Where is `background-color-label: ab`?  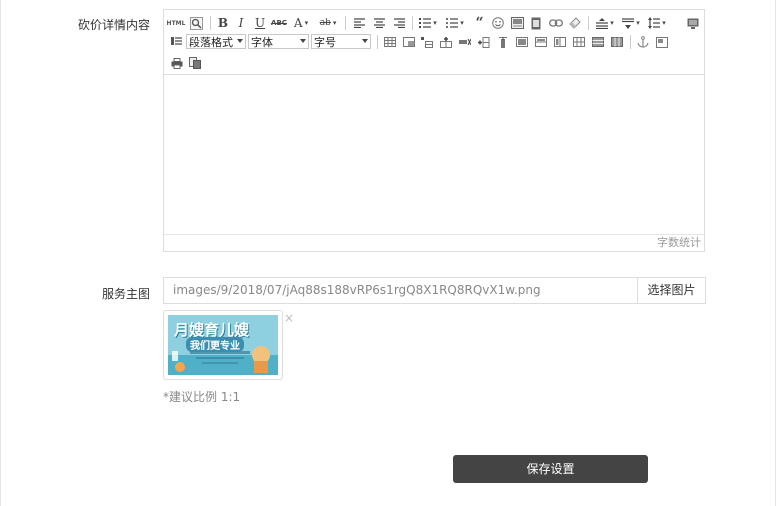 background-color-label: ab is located at coordinates (325, 23).